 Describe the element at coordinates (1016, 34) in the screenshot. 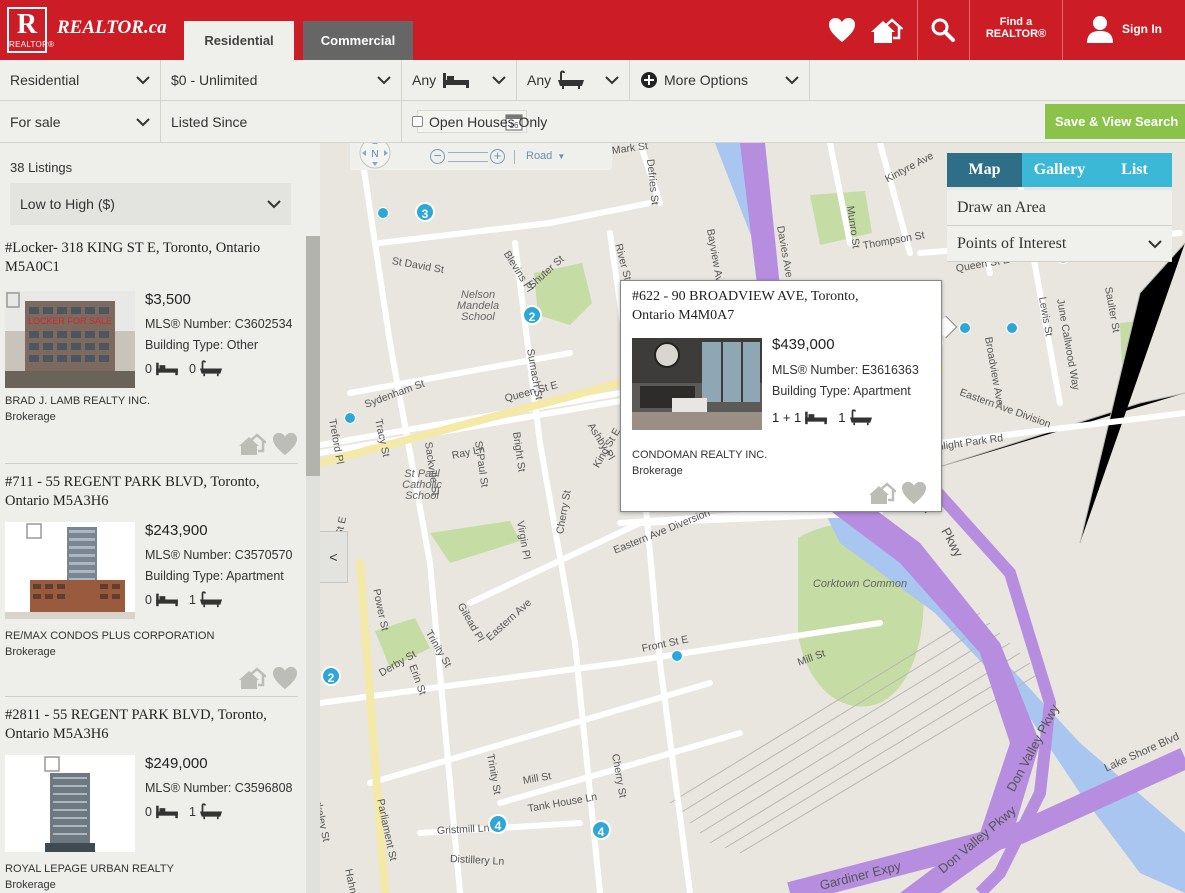

I see `find-realtor-line2: REALTOR®` at that location.